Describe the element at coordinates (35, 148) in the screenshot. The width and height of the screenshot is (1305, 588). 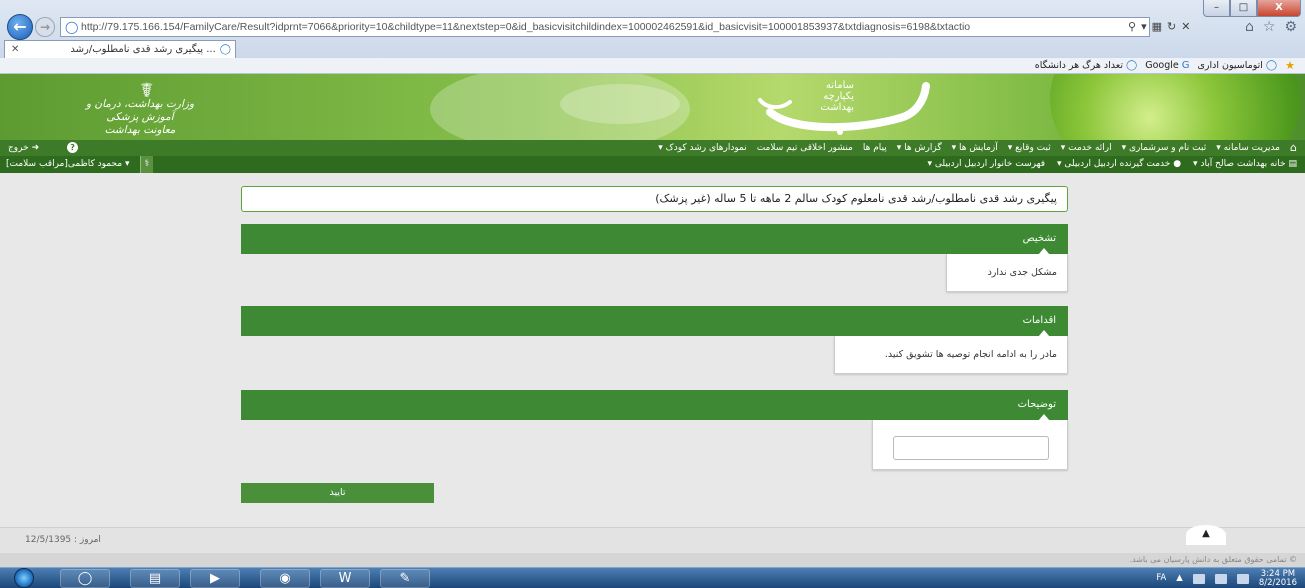
I see `sign-out-icon: ➜` at that location.